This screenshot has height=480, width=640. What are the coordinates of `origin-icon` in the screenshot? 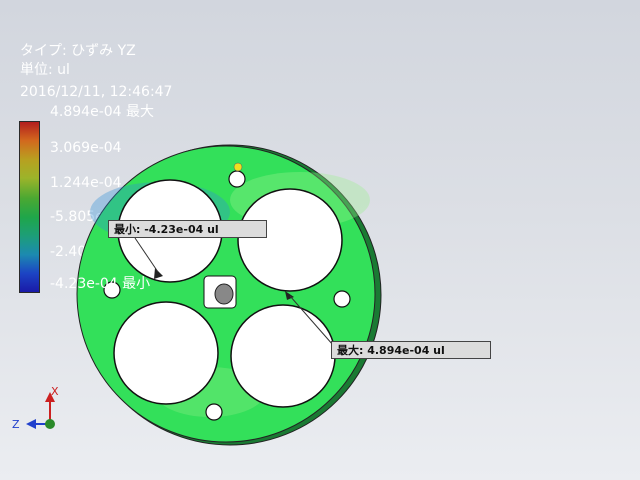 It's located at (50, 424).